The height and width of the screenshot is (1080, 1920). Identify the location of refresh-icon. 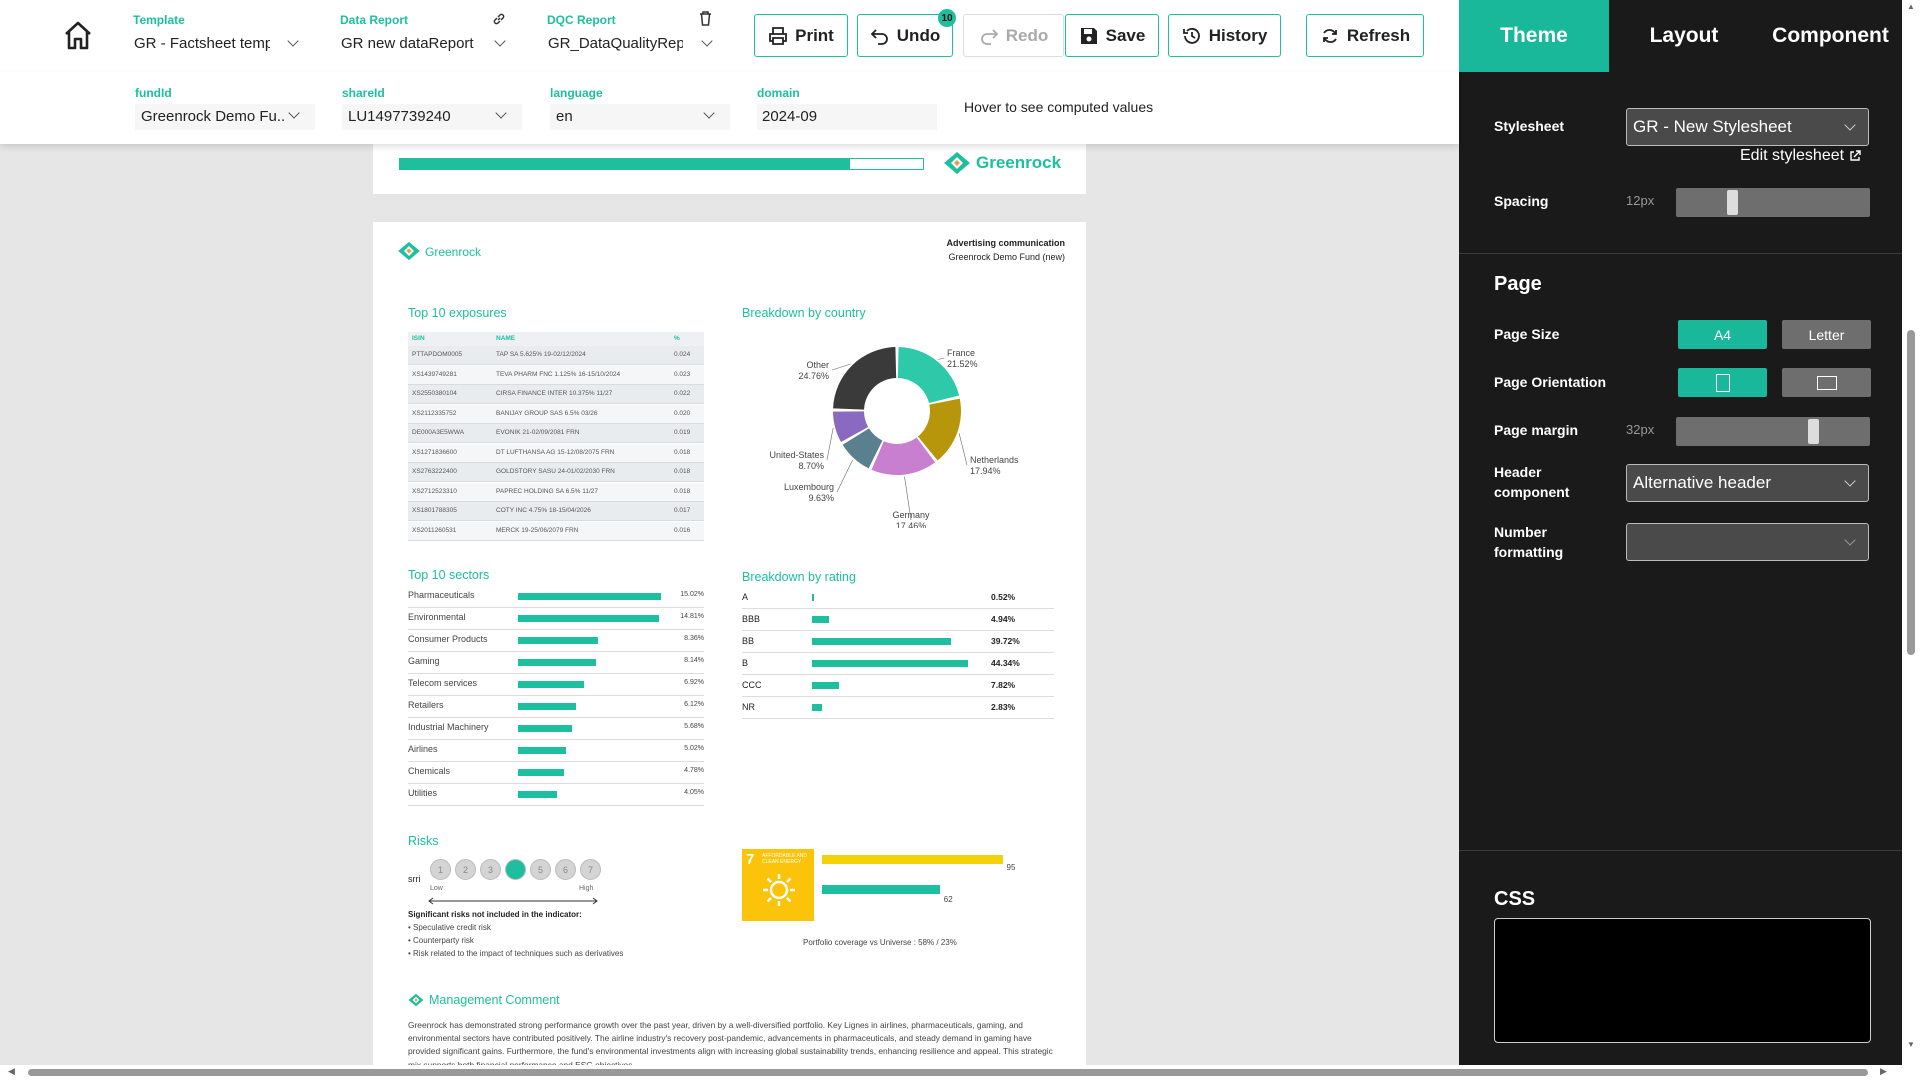
(1329, 35).